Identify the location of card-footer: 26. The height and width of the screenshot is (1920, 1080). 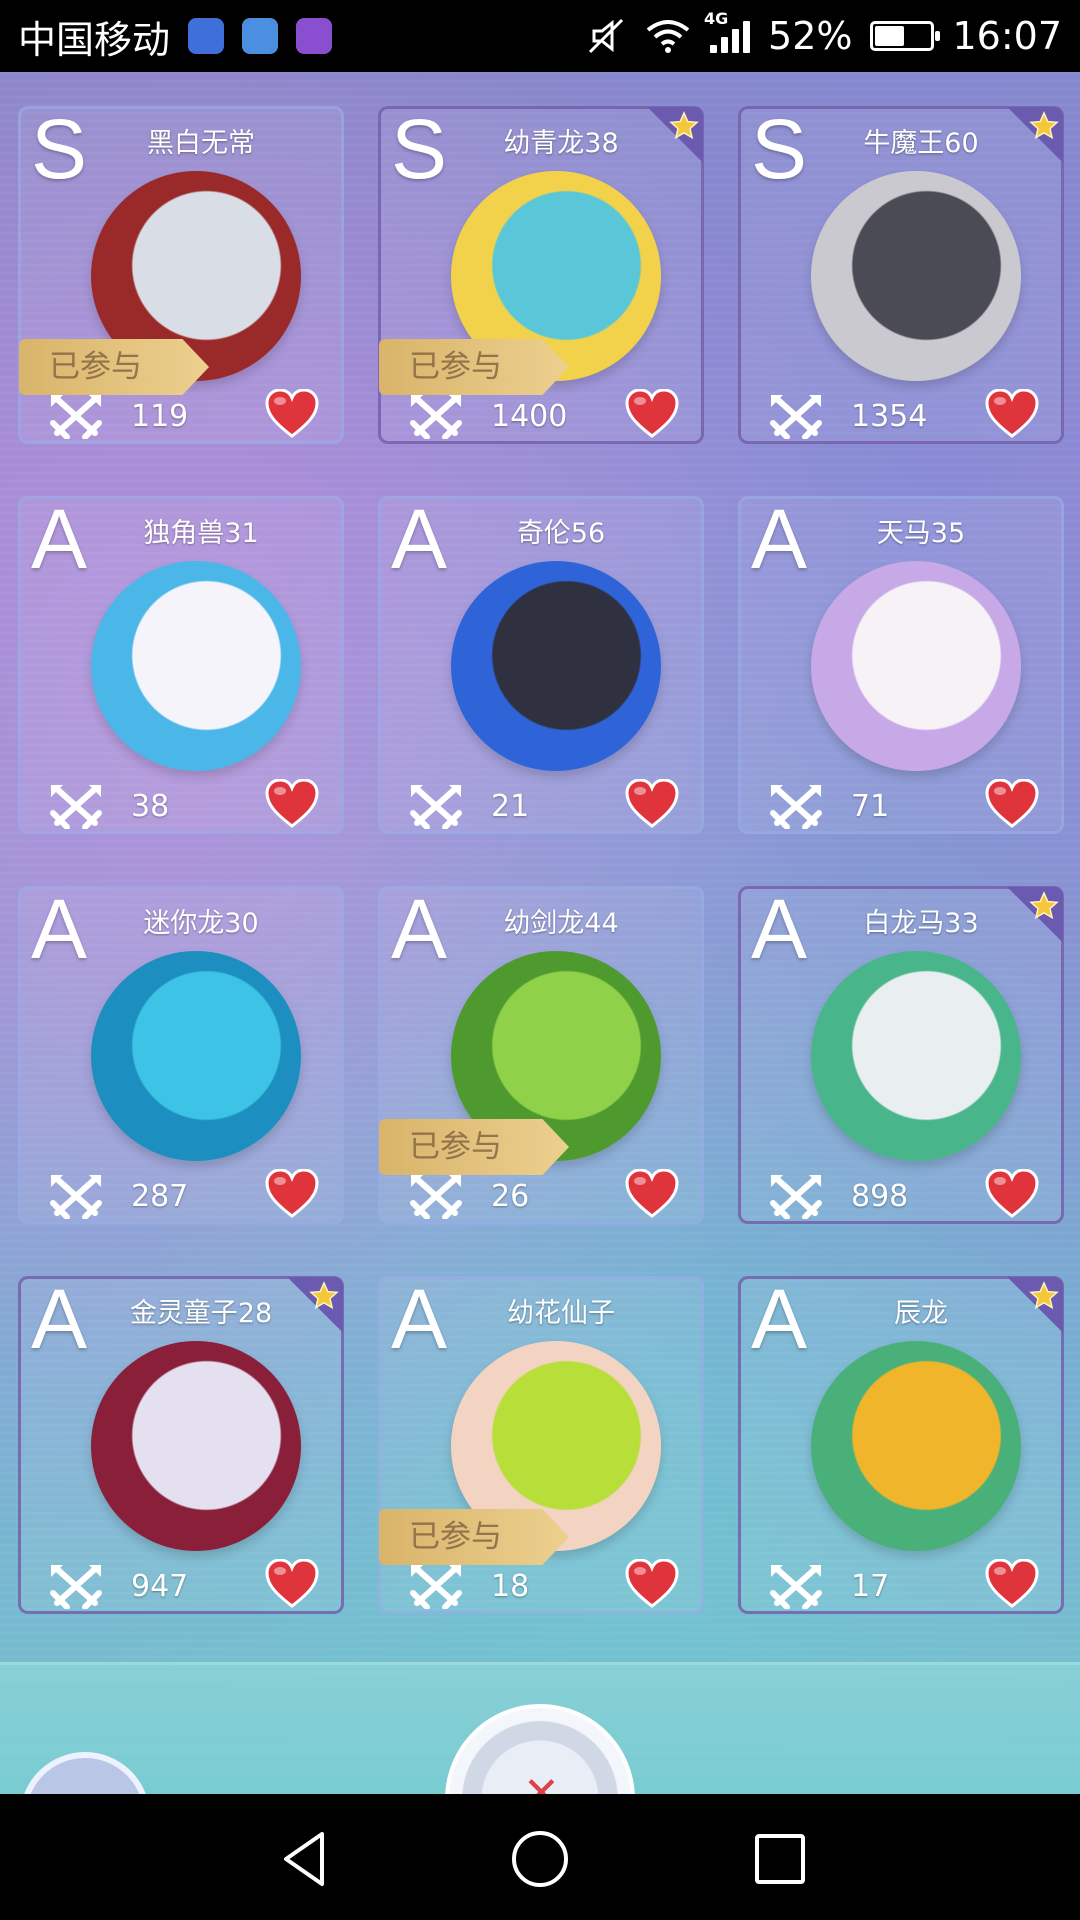
(541, 1195).